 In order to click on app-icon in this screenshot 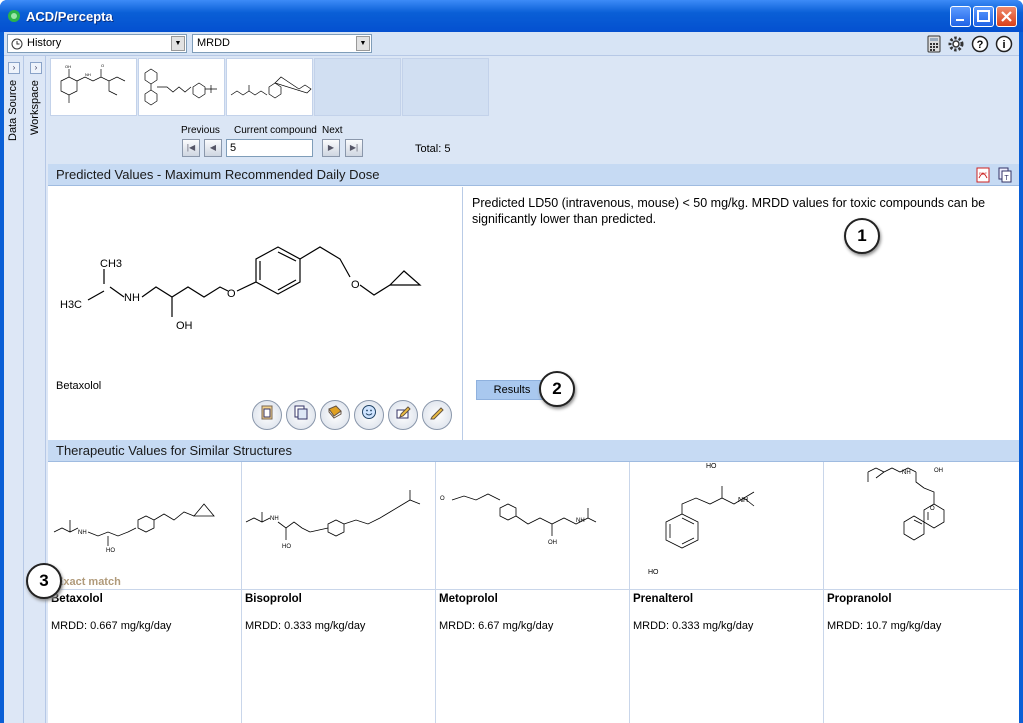, I will do `click(14, 16)`.